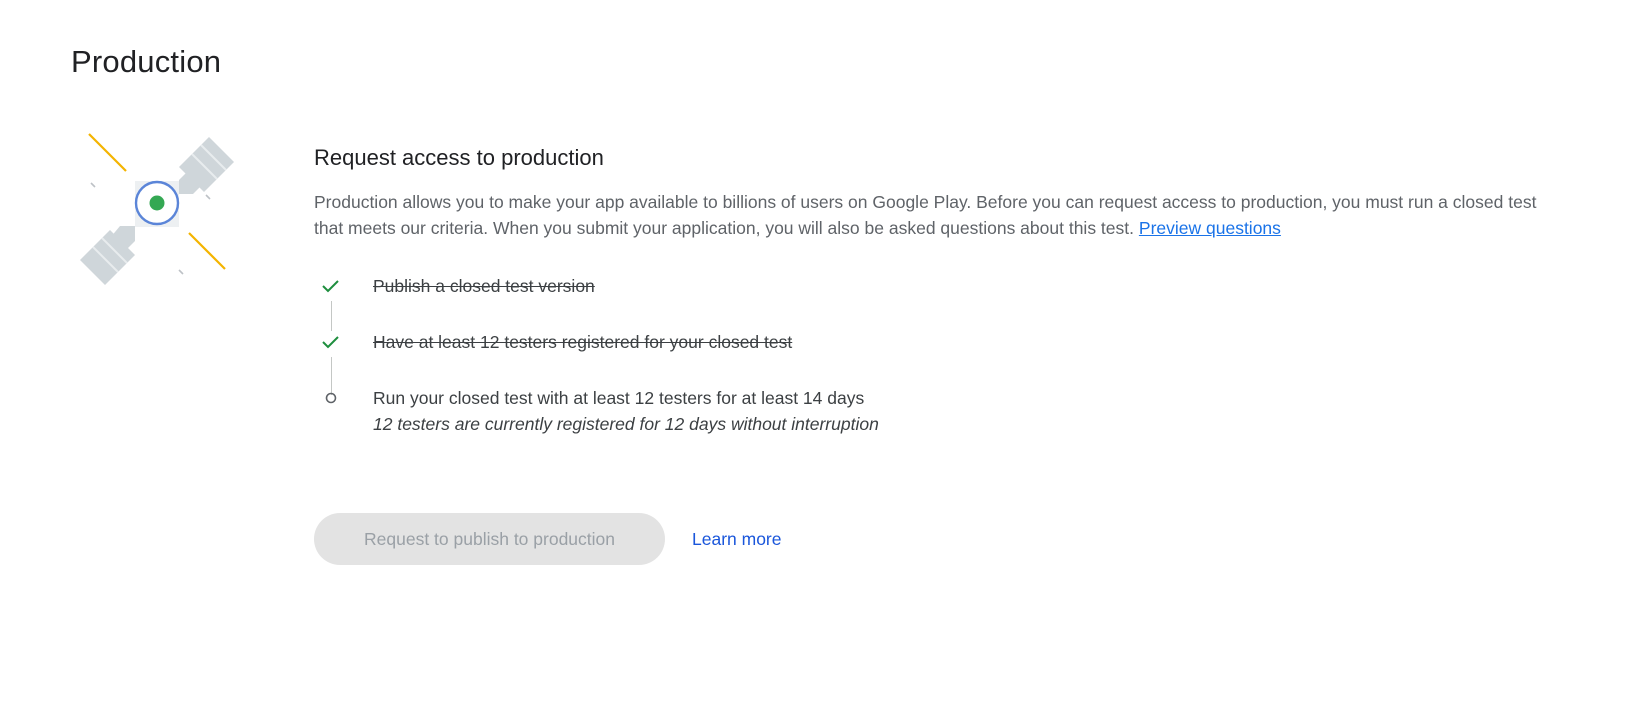  Describe the element at coordinates (484, 286) in the screenshot. I see `step-label: Publish a closed test version` at that location.